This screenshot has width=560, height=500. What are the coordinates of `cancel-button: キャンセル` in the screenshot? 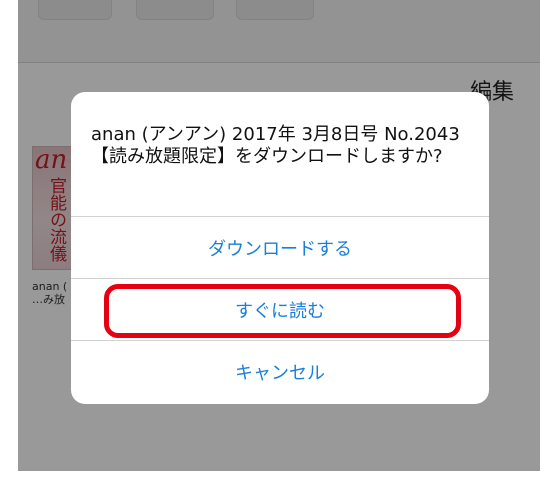 It's located at (280, 371).